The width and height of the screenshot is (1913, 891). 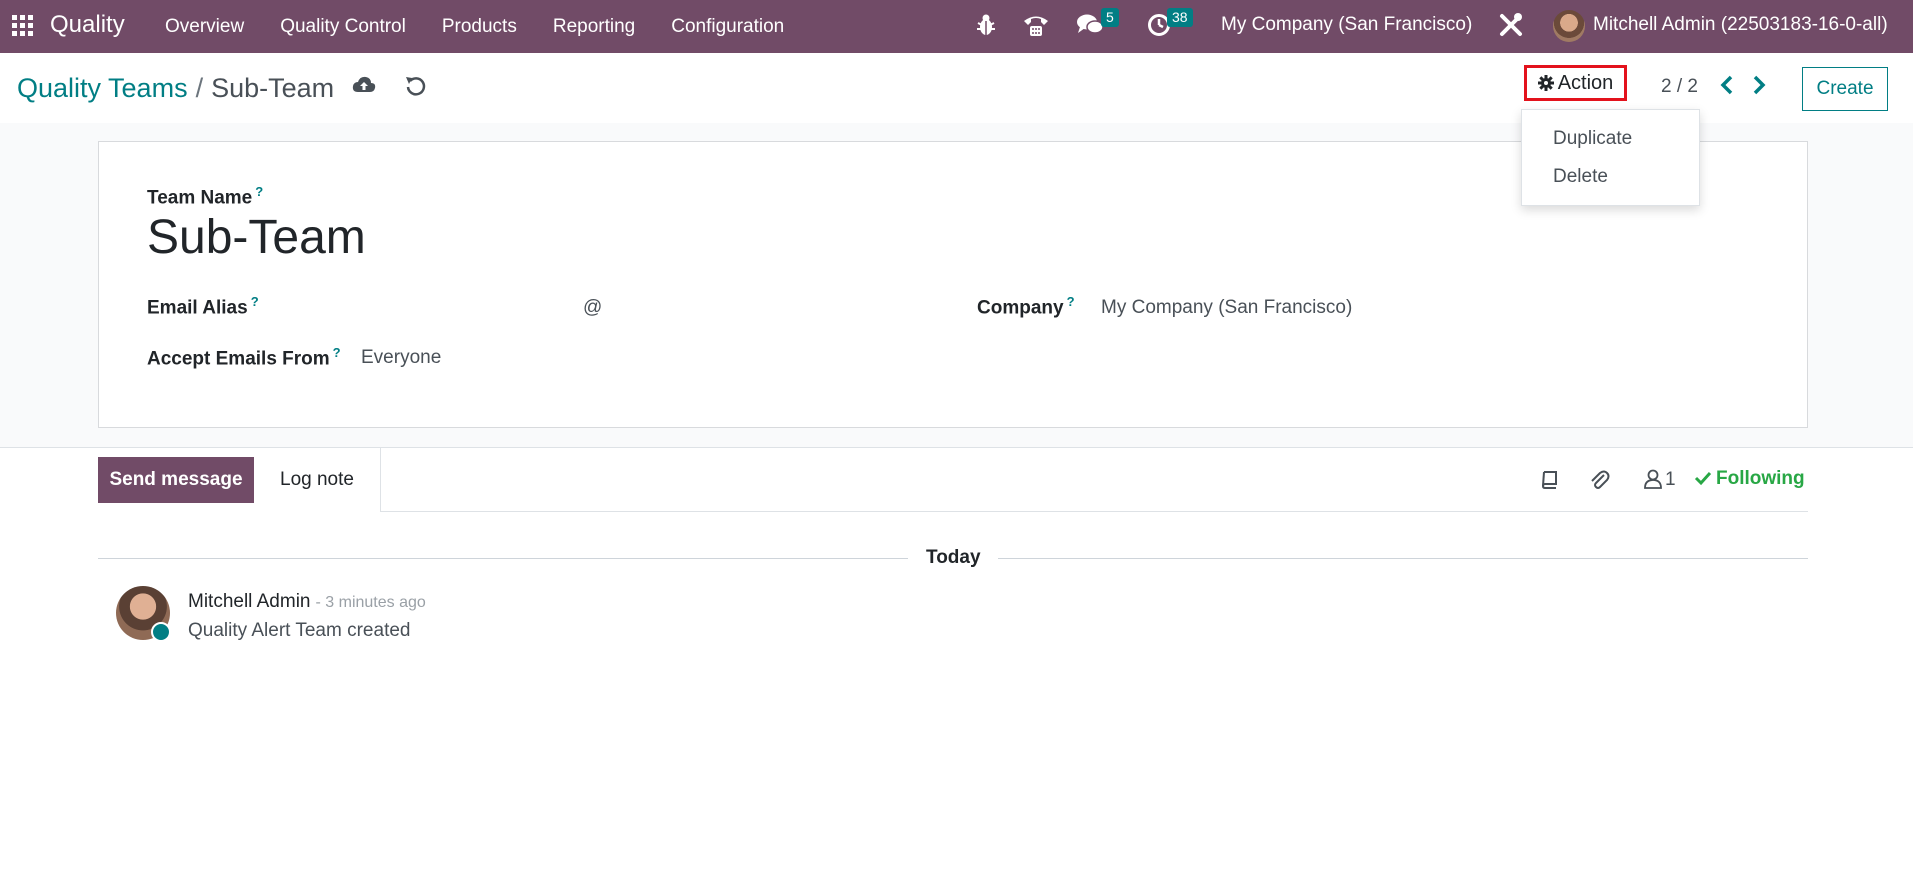 I want to click on log-note-button: Log note, so click(x=317, y=480).